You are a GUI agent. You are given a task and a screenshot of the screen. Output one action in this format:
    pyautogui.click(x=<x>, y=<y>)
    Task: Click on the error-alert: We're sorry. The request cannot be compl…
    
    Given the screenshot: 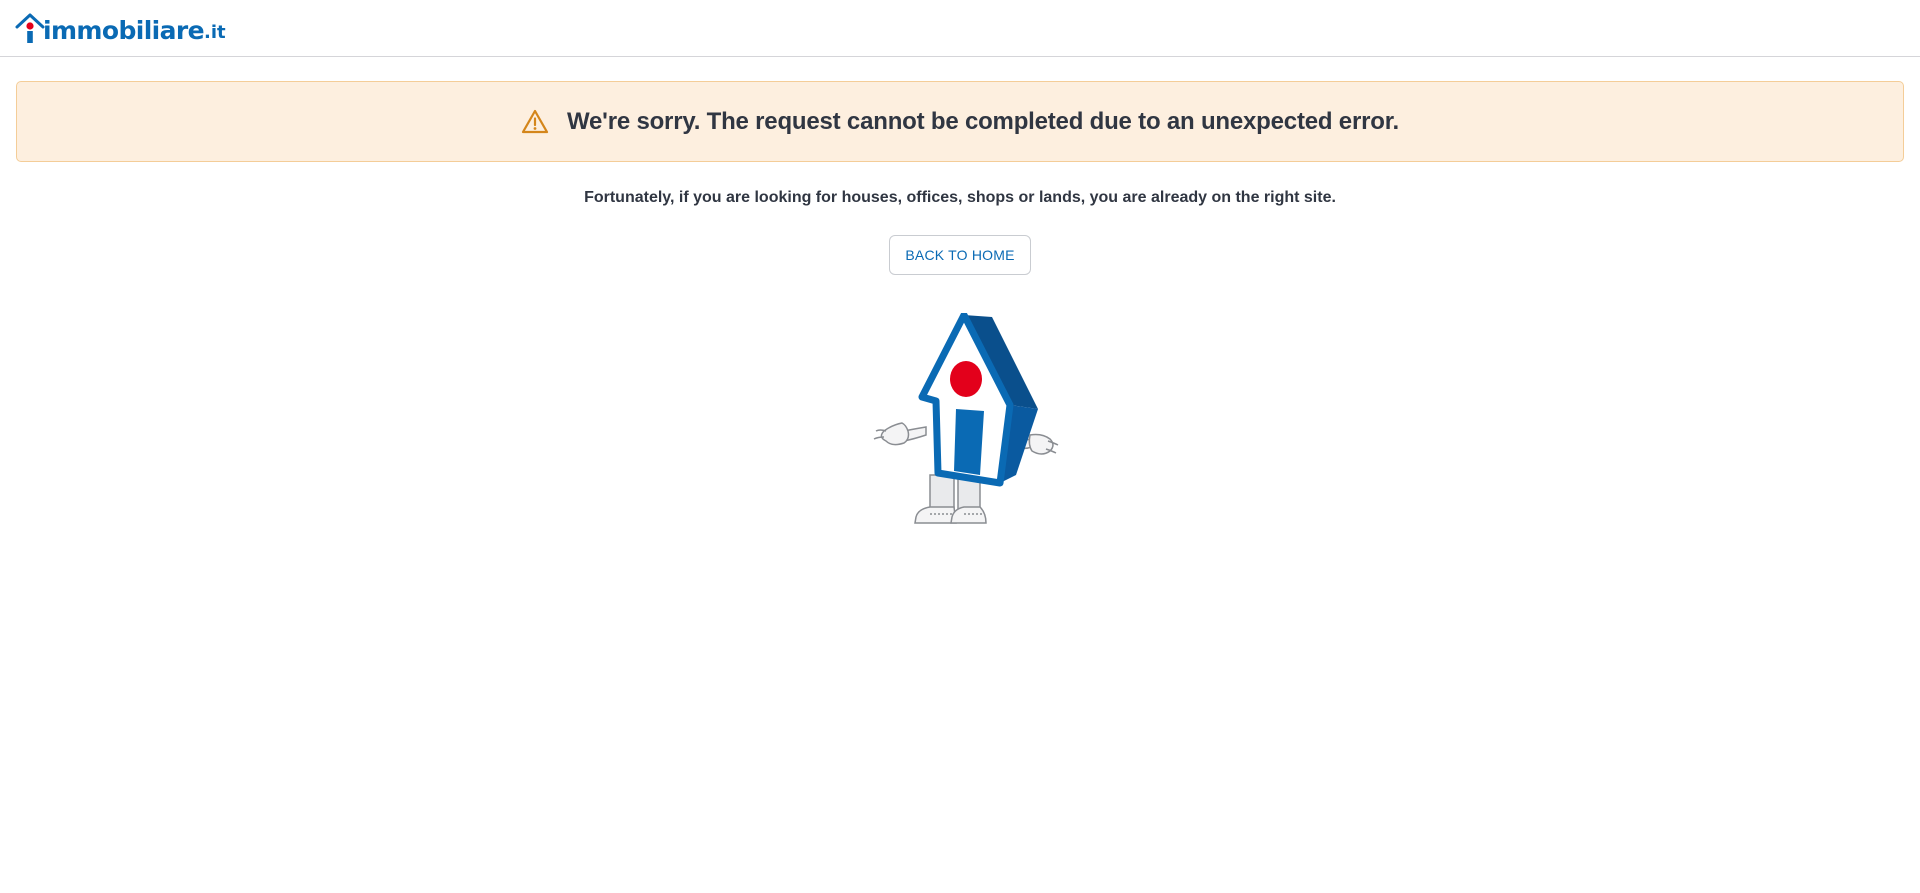 What is the action you would take?
    pyautogui.click(x=960, y=121)
    